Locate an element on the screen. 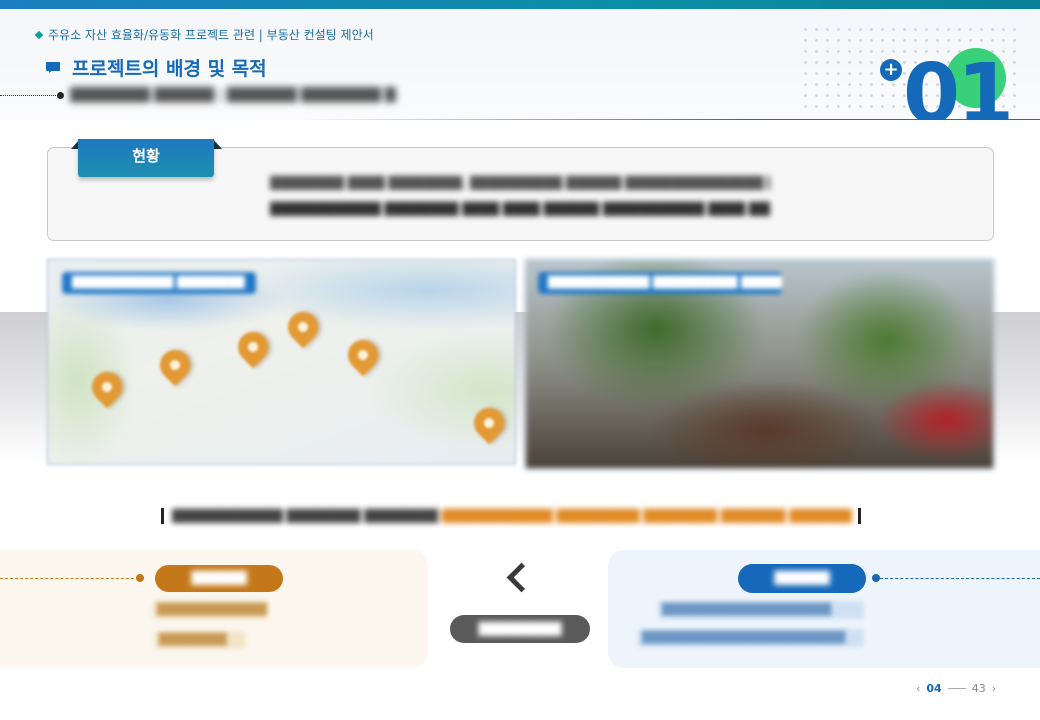  compare-right-dot is located at coordinates (876, 578).